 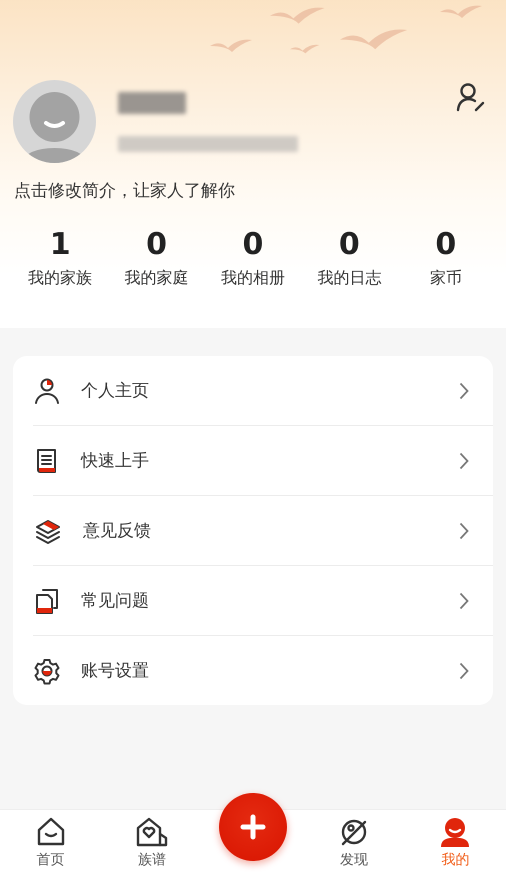 I want to click on menu-label: 快速上手, so click(x=115, y=461).